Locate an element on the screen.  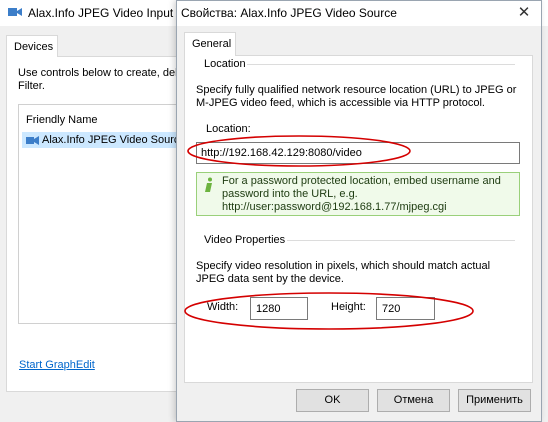
list-item-label: Alax.Info JPEG Video Source is located at coordinates (114, 140).